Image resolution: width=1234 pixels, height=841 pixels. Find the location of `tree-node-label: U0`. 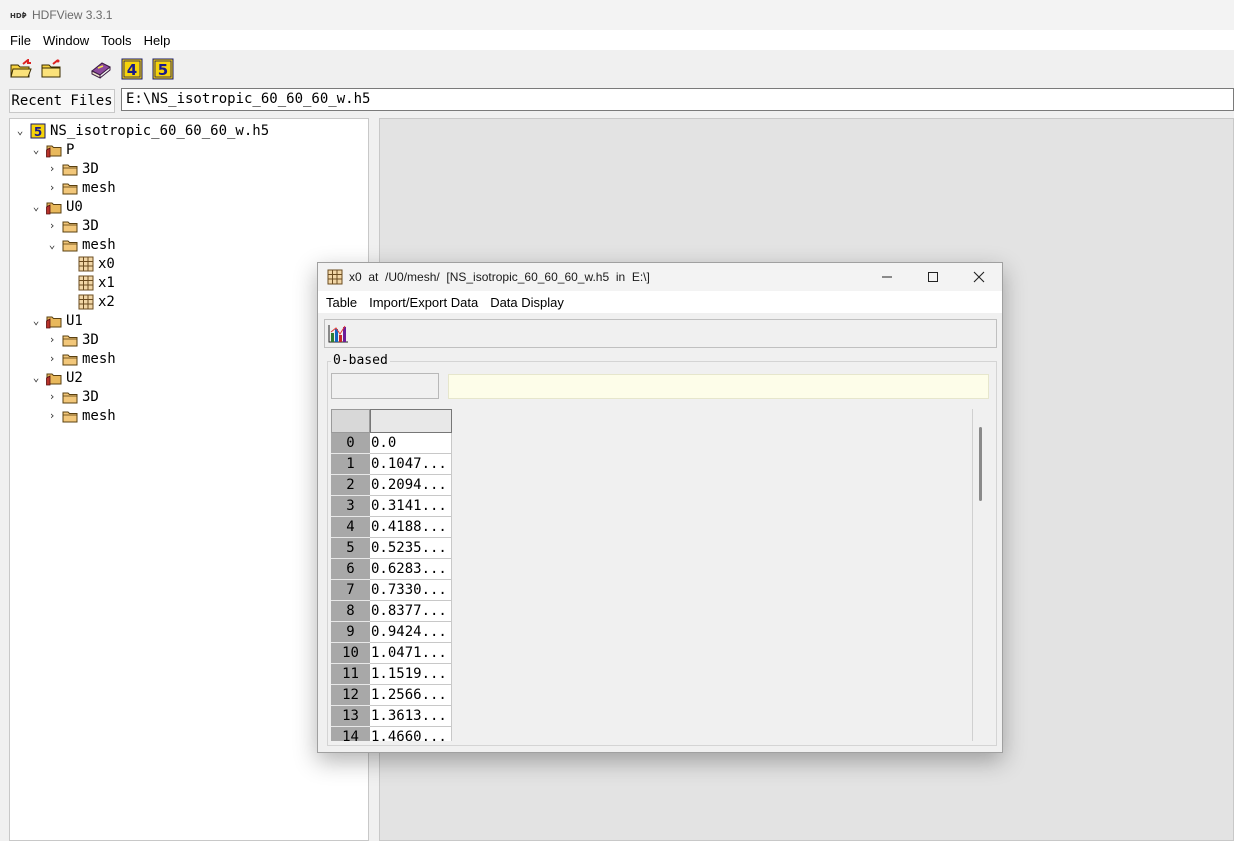

tree-node-label: U0 is located at coordinates (74, 206).